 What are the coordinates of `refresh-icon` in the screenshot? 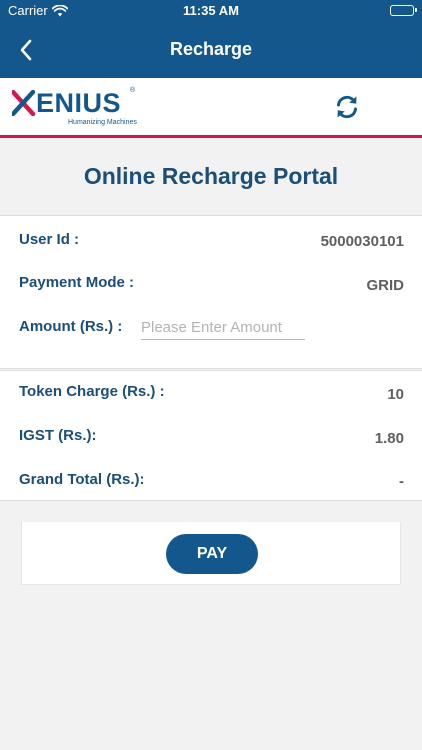 It's located at (347, 107).